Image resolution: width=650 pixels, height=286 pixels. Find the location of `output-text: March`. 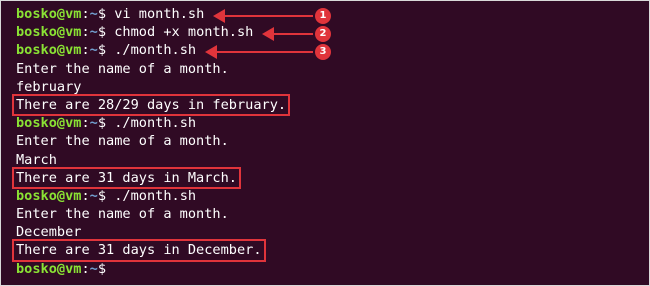

output-text: March is located at coordinates (36, 159).